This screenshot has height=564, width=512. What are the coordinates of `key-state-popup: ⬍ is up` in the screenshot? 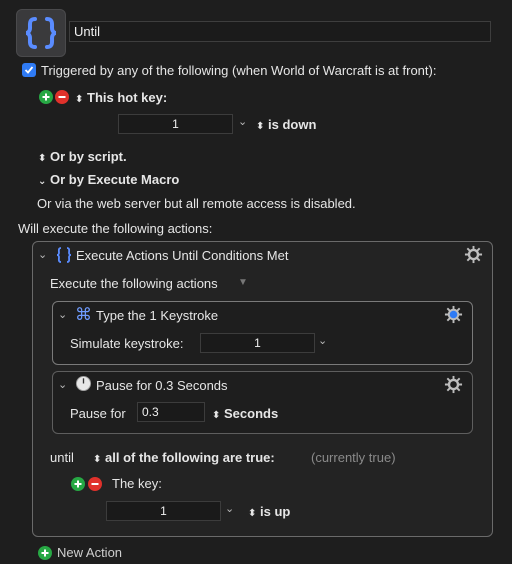 It's located at (269, 511).